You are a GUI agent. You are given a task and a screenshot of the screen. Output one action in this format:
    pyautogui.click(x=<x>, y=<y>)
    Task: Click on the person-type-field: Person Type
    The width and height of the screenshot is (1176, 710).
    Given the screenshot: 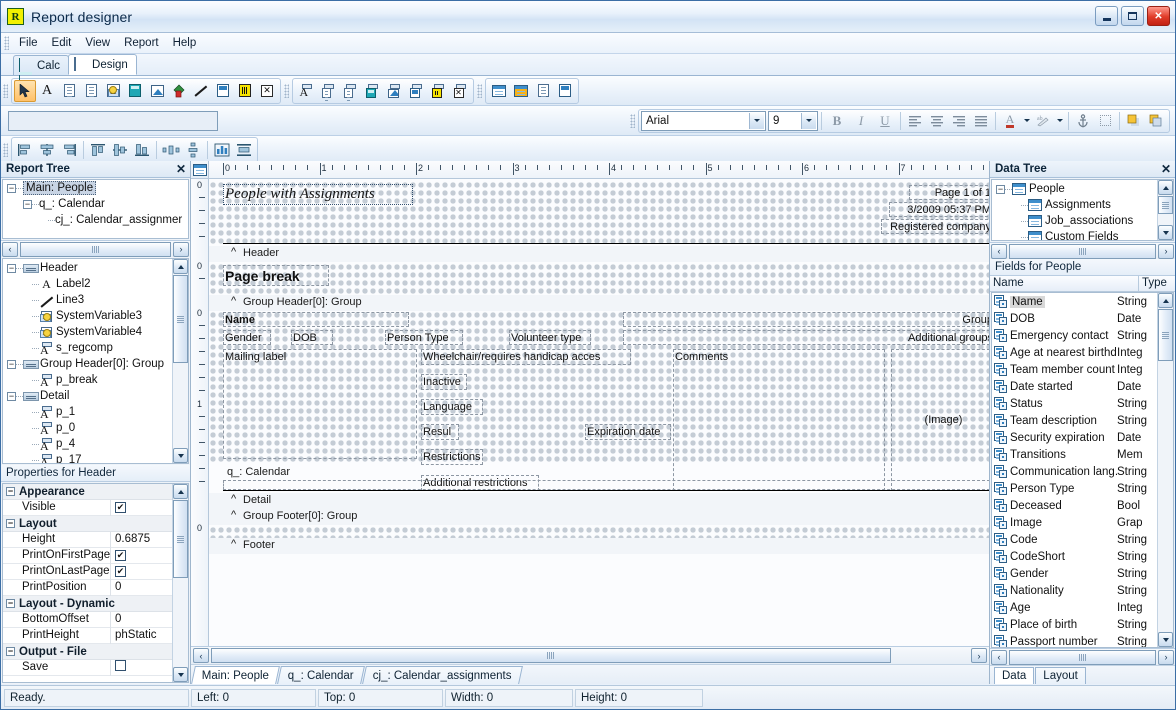 What is the action you would take?
    pyautogui.click(x=424, y=337)
    